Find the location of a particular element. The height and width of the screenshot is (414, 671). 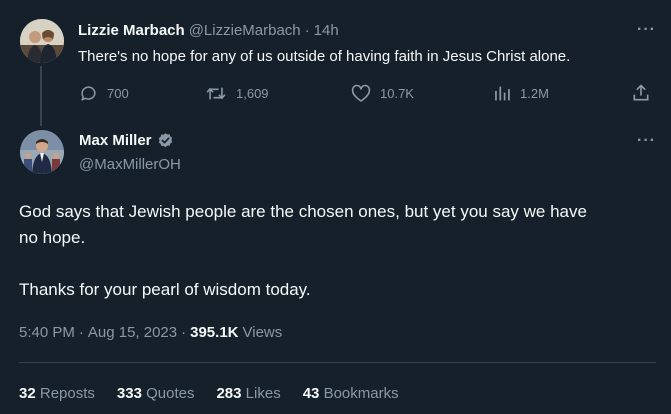

like-count: 10.7K is located at coordinates (397, 93).